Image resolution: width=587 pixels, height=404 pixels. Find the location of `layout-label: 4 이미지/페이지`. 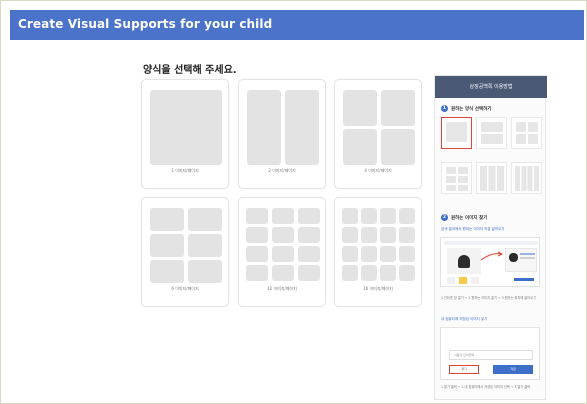

layout-label: 4 이미지/페이지 is located at coordinates (378, 170).